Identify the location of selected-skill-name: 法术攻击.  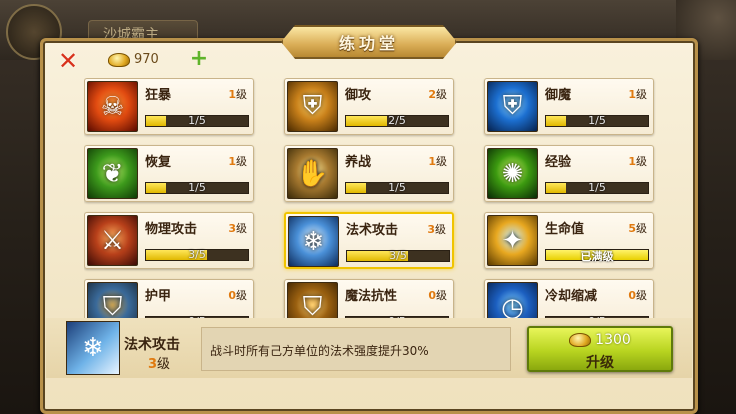
(152, 345).